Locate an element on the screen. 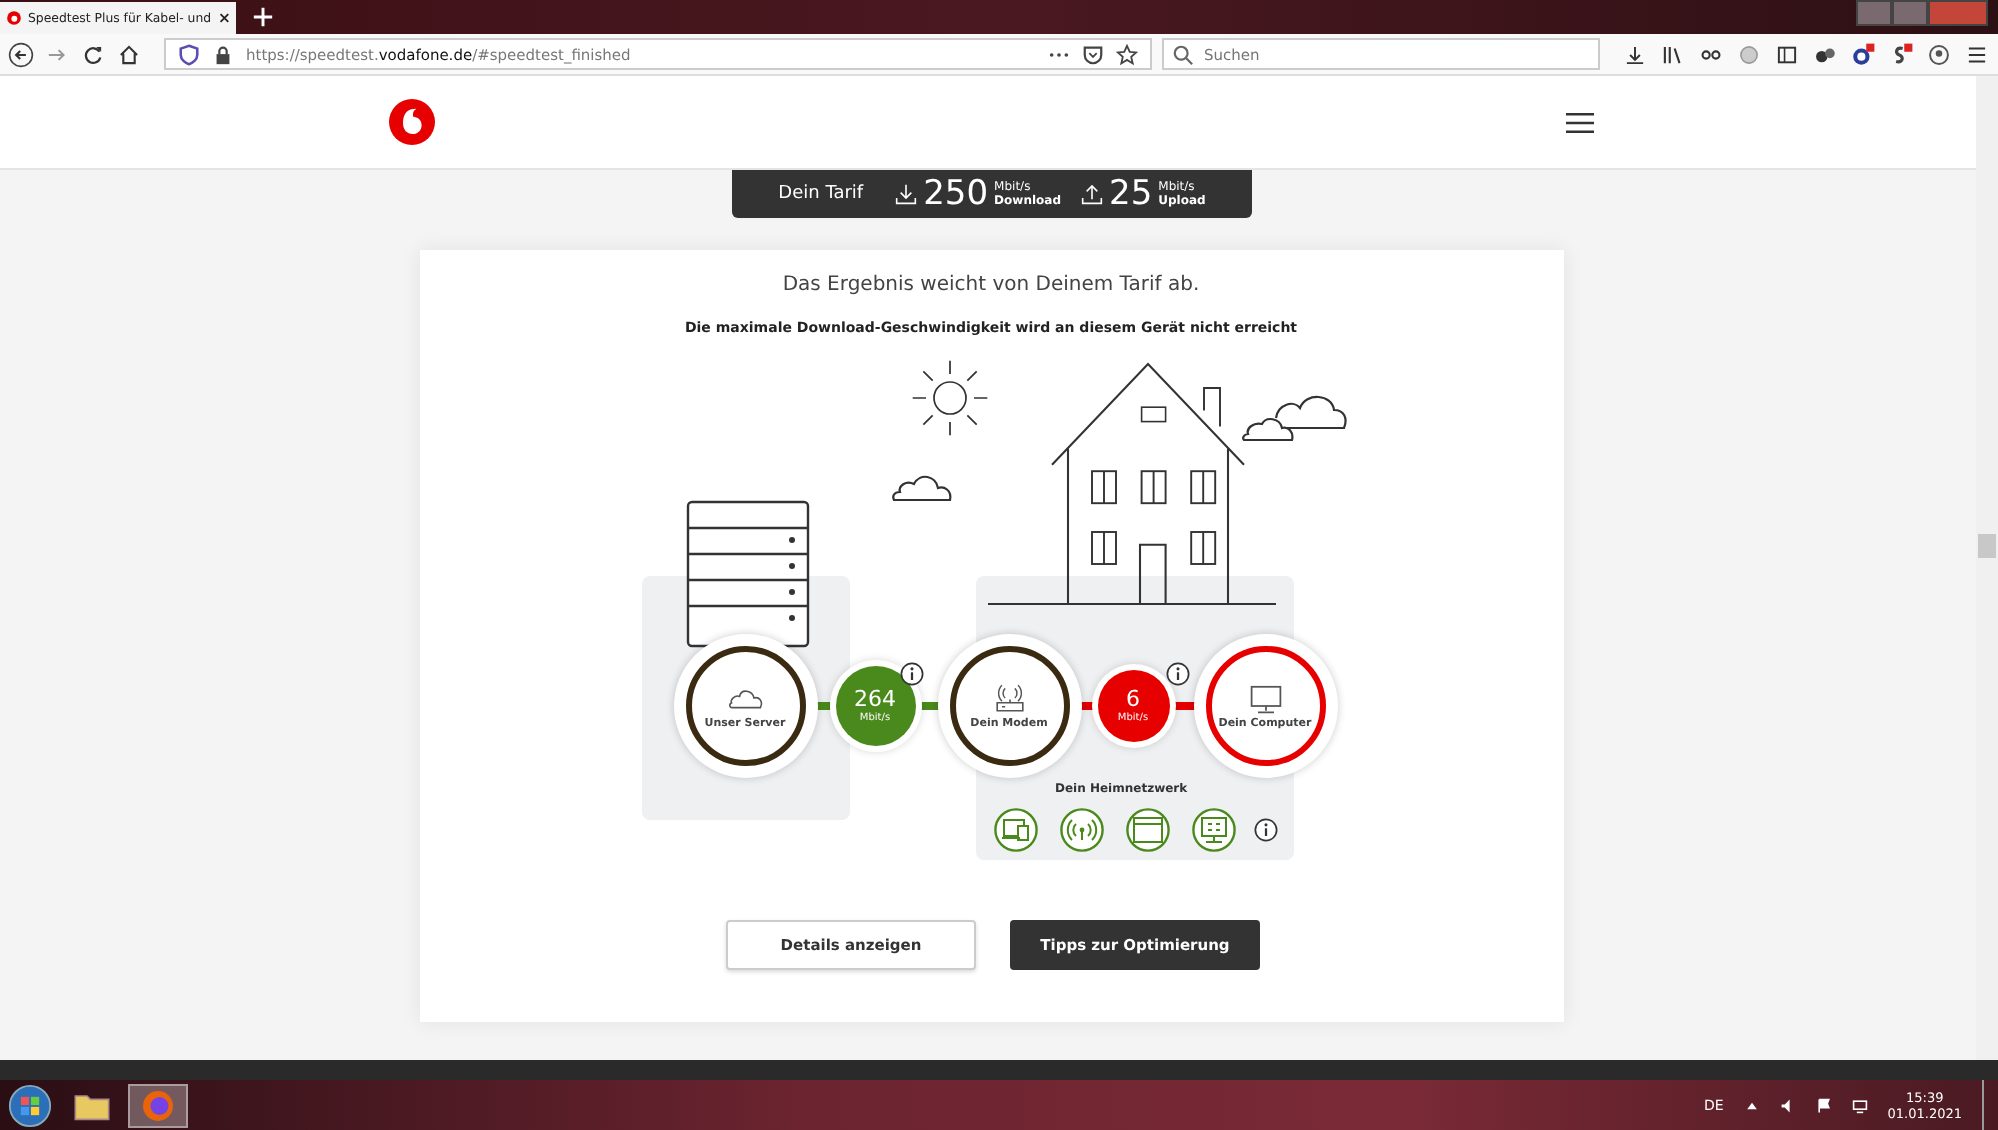  speaker-icon is located at coordinates (1787, 1105).